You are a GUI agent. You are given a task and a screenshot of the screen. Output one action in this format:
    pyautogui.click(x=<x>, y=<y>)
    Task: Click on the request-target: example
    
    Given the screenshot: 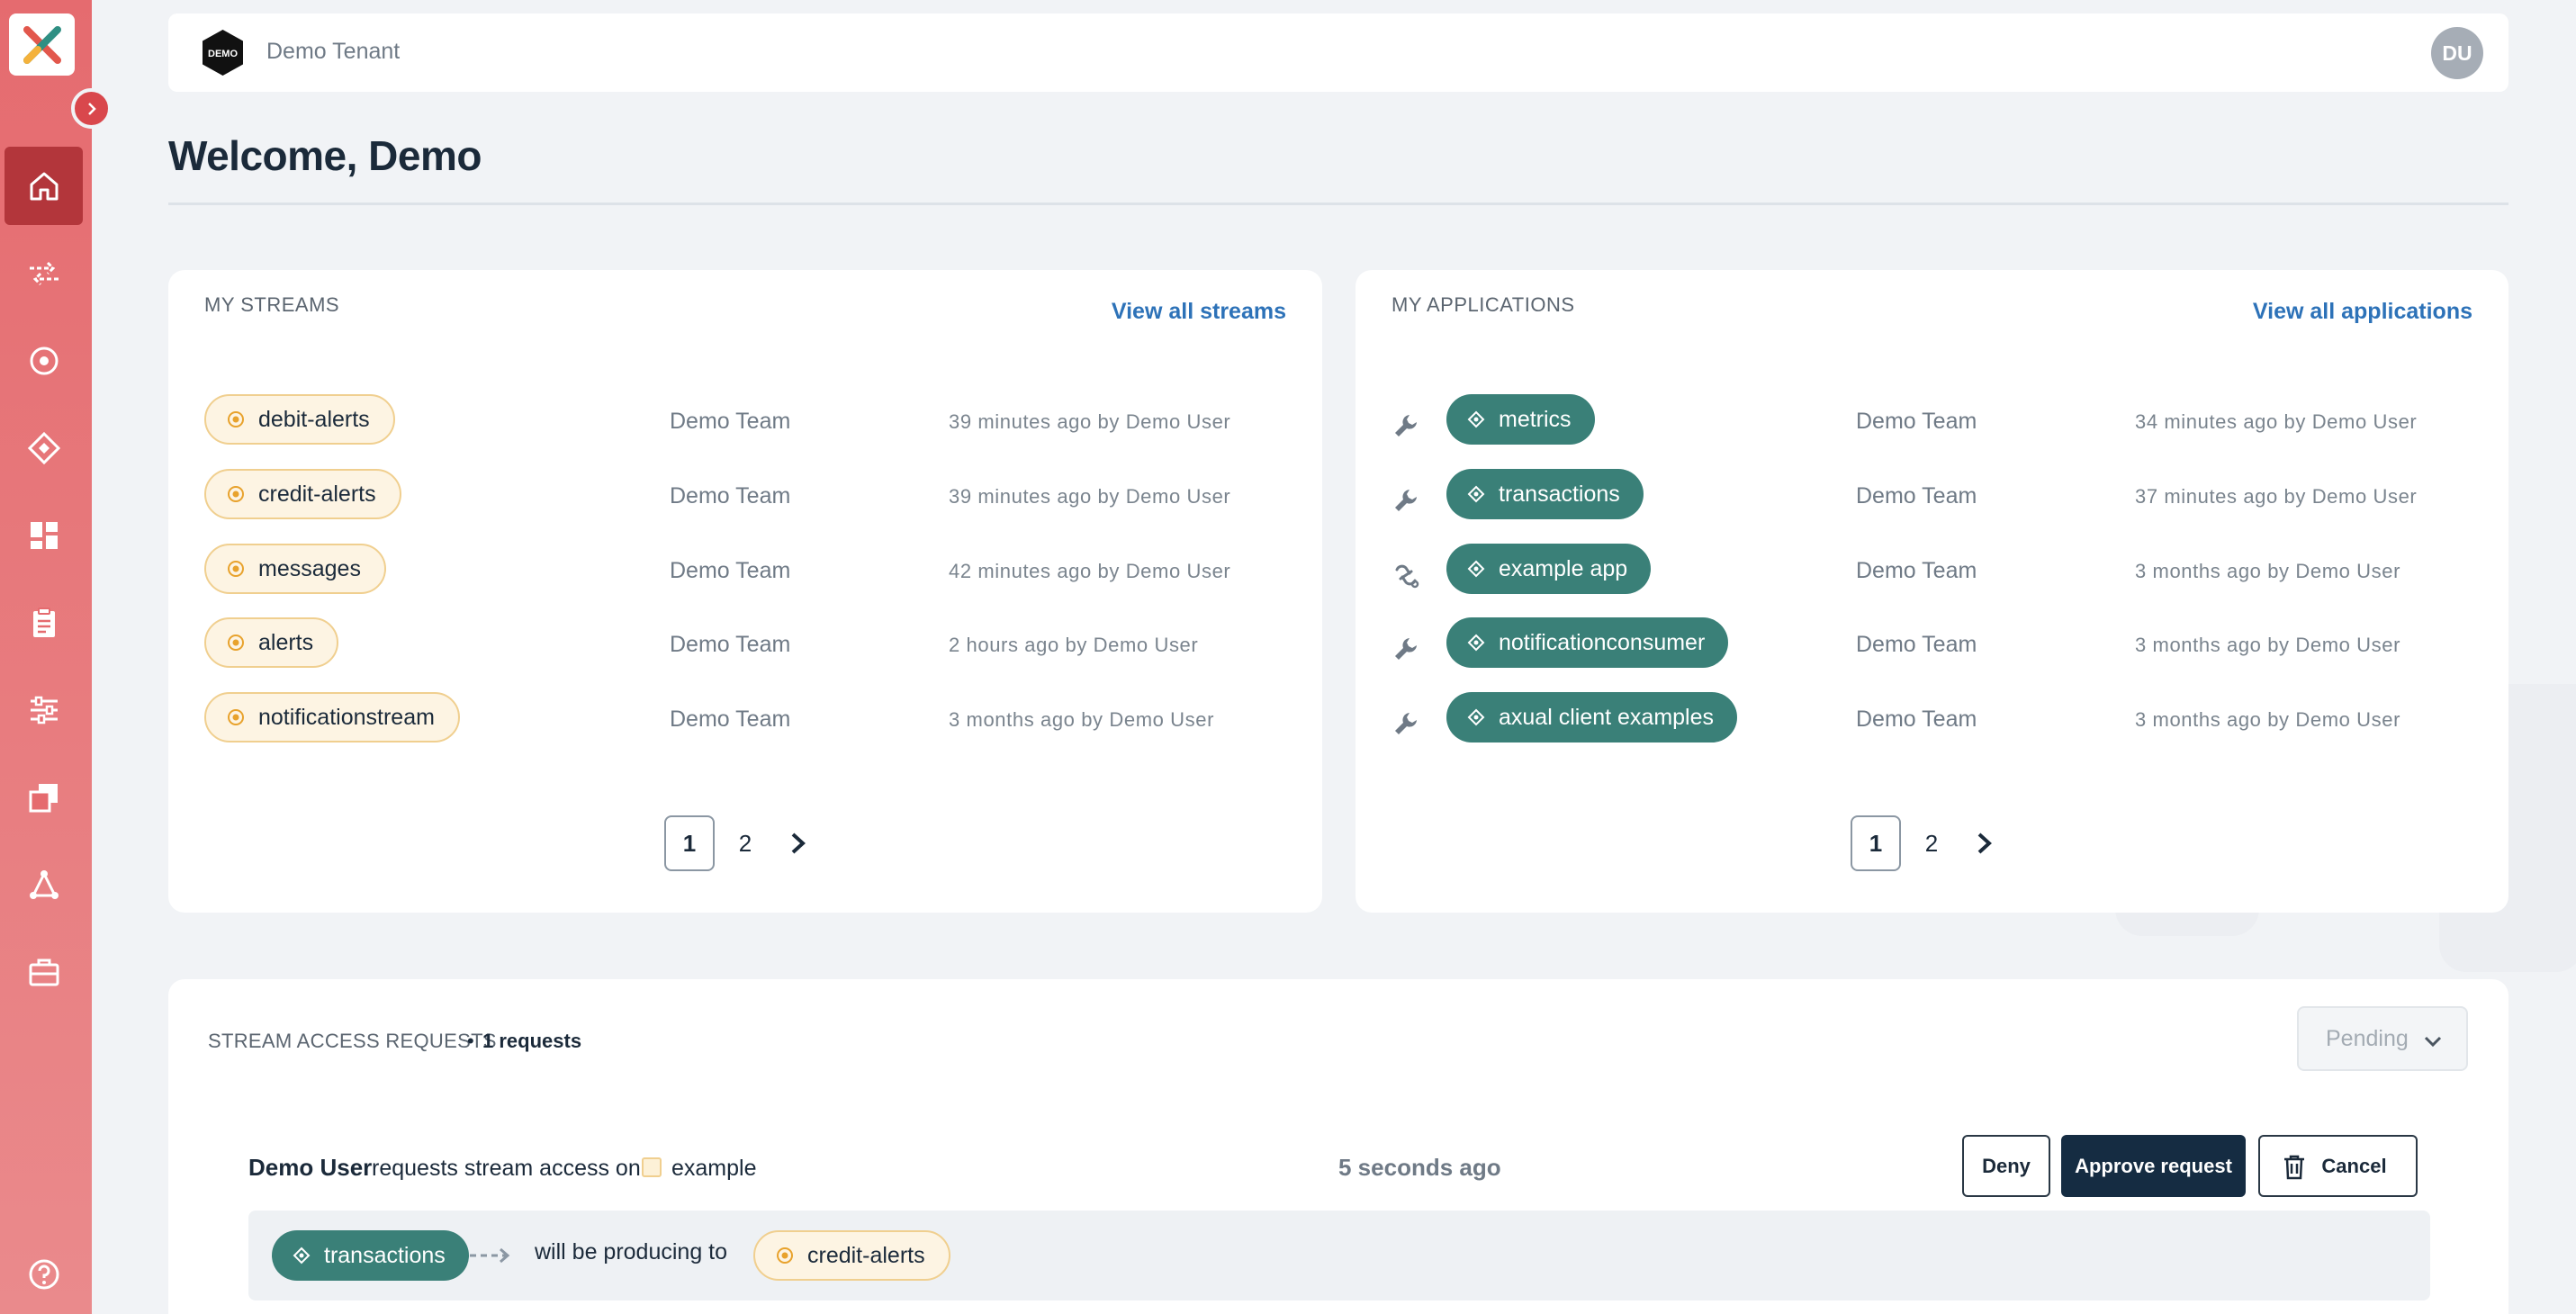 What is the action you would take?
    pyautogui.click(x=714, y=1169)
    